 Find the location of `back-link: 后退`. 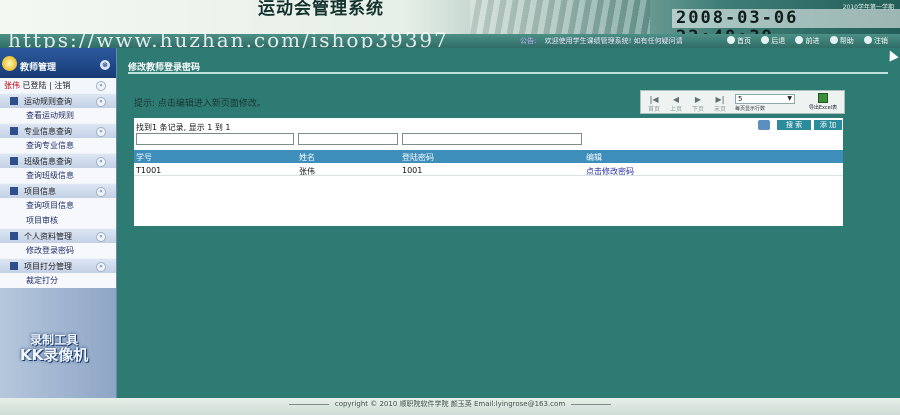

back-link: 后退 is located at coordinates (773, 40).